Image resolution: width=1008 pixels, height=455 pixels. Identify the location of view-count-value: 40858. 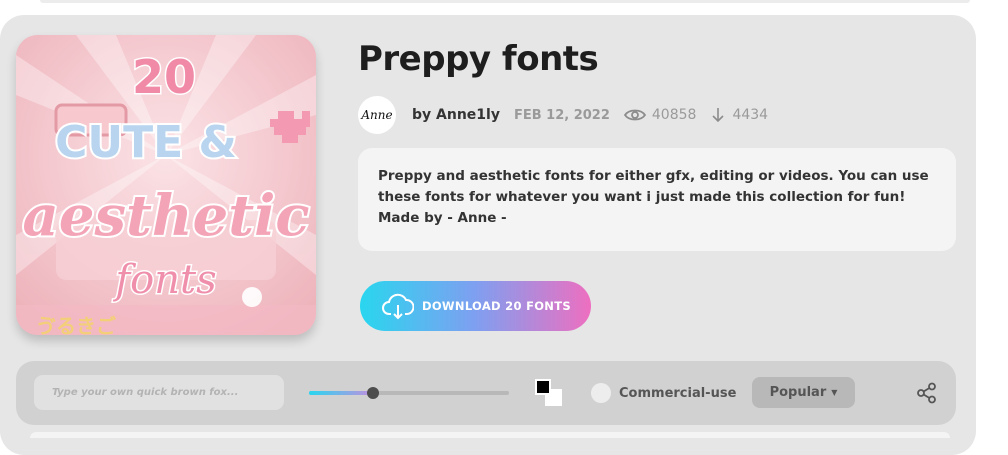
(674, 115).